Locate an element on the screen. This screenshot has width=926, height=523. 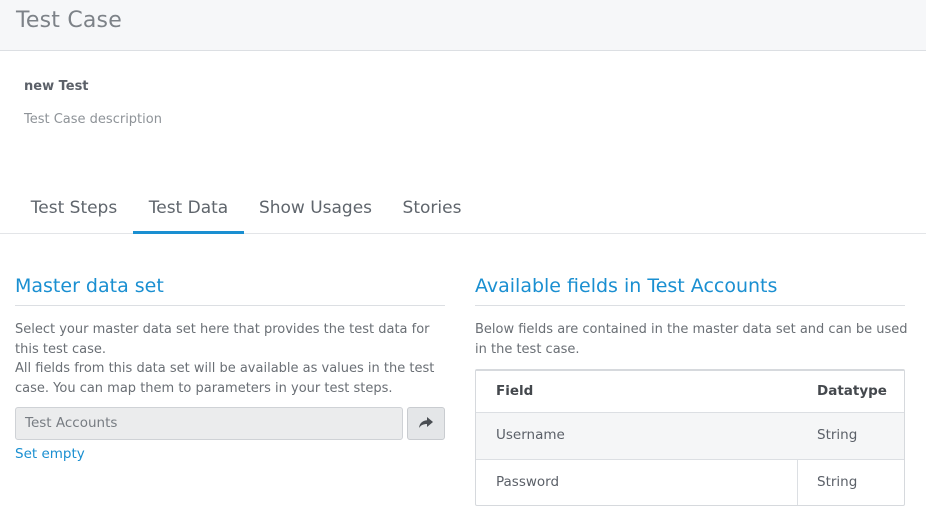
tab-test-steps: Test Steps is located at coordinates (74, 212).